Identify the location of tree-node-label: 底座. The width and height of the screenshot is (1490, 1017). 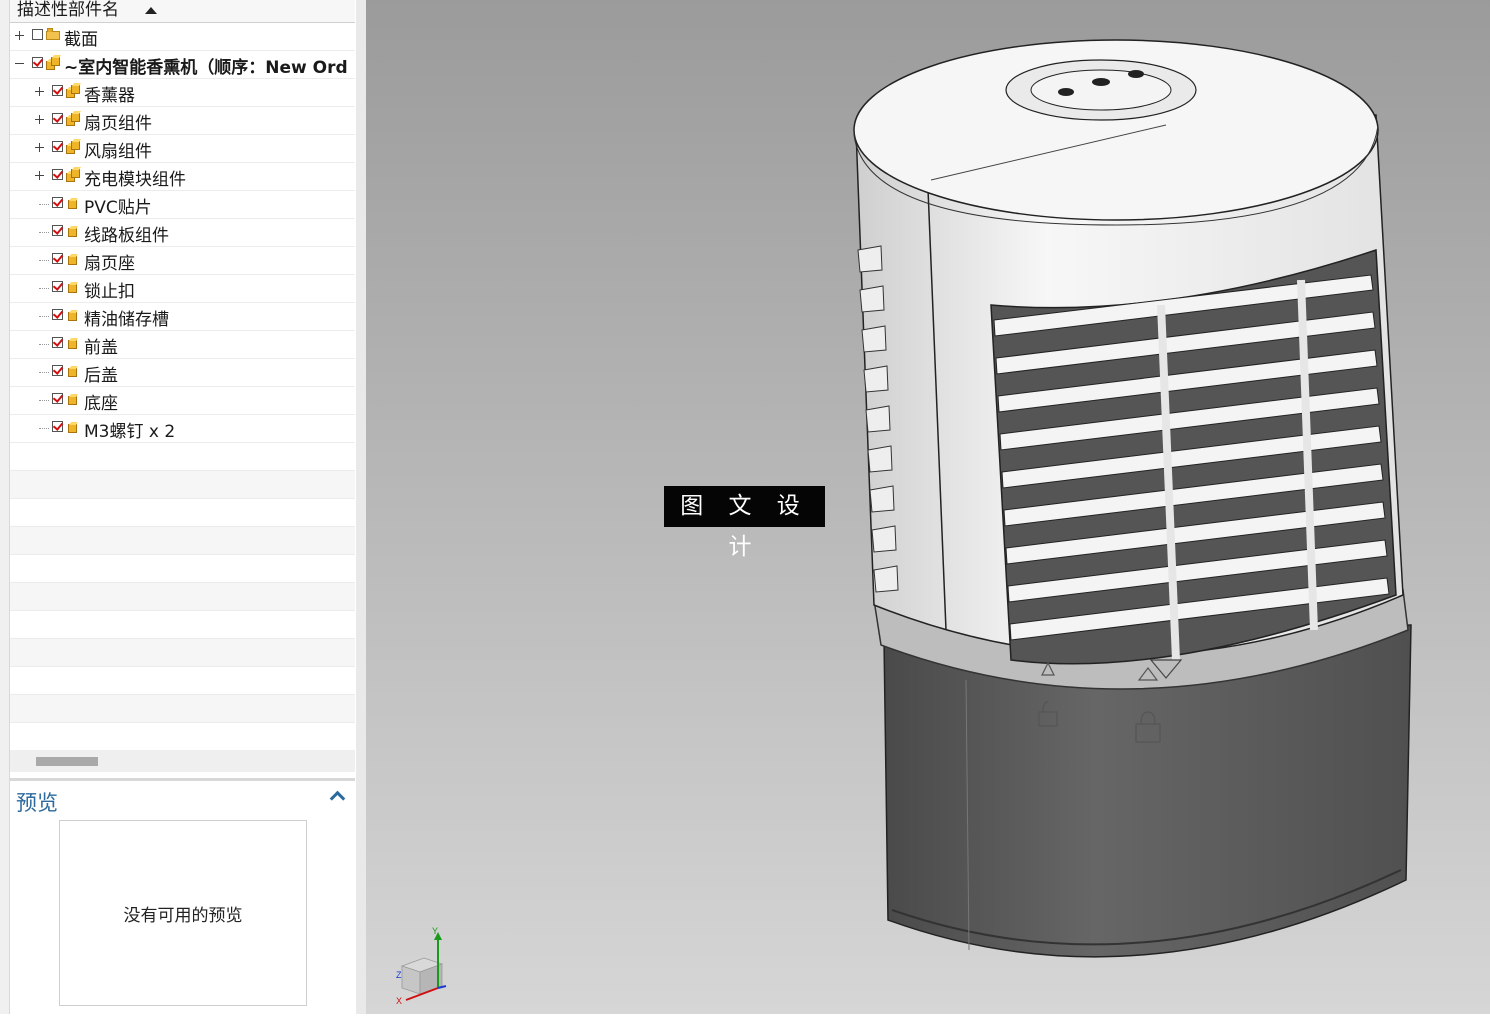
(101, 404).